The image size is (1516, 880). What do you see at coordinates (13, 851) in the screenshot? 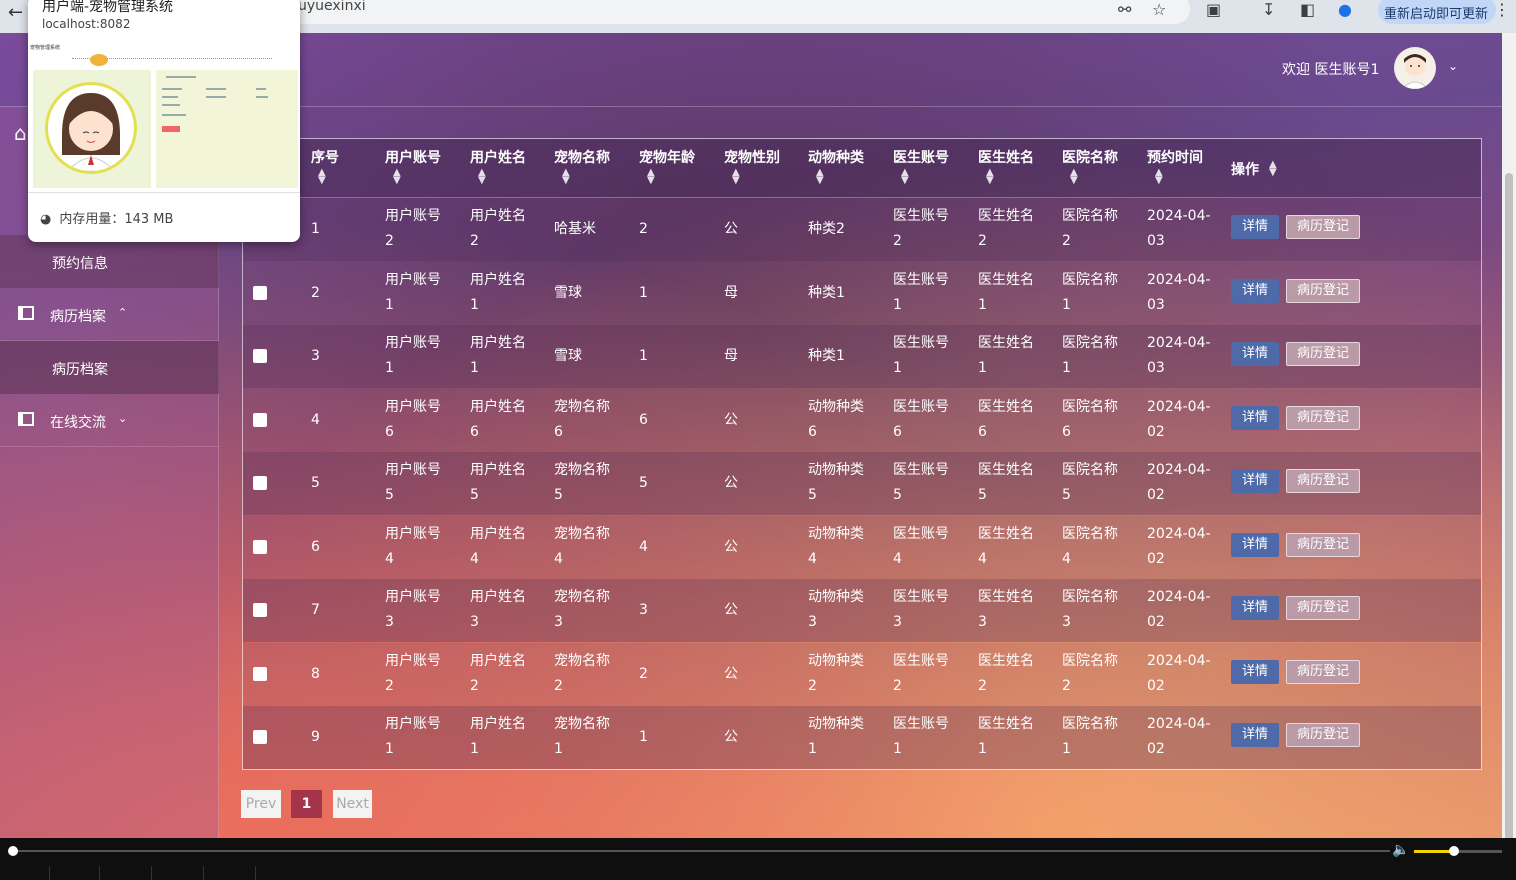
I see `progress-knob` at bounding box center [13, 851].